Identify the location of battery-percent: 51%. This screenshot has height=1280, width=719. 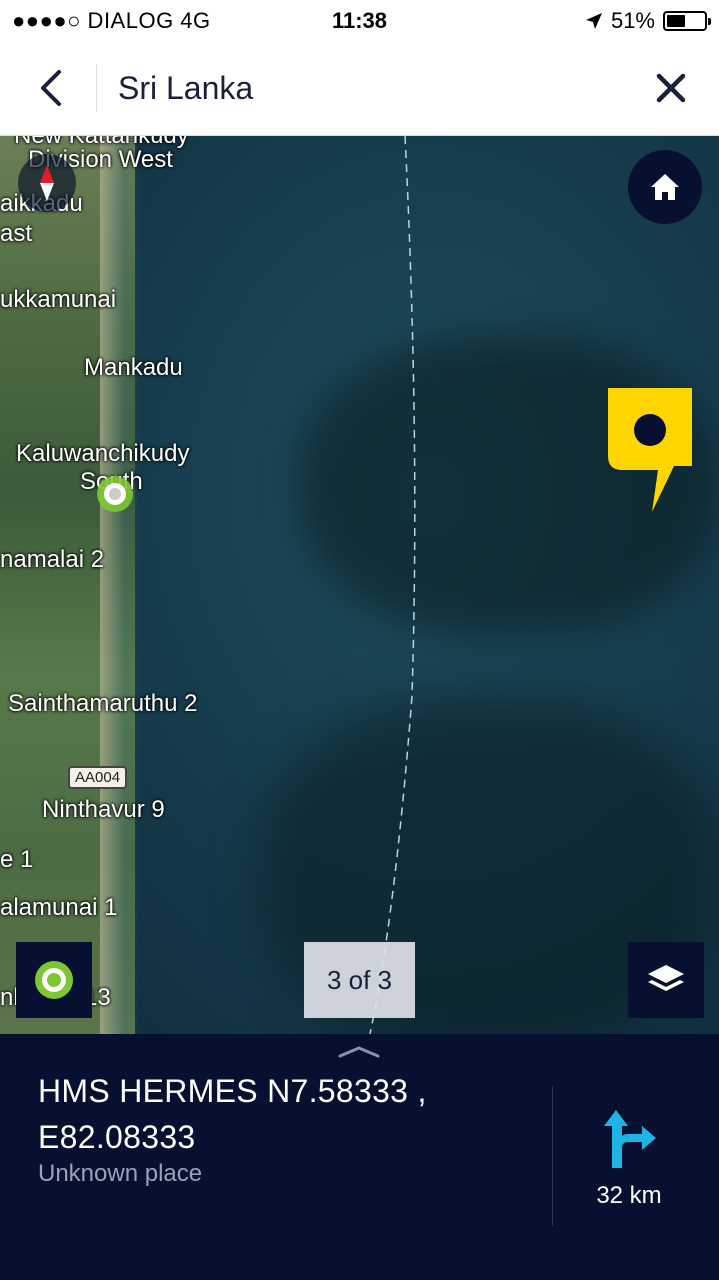
(632, 20).